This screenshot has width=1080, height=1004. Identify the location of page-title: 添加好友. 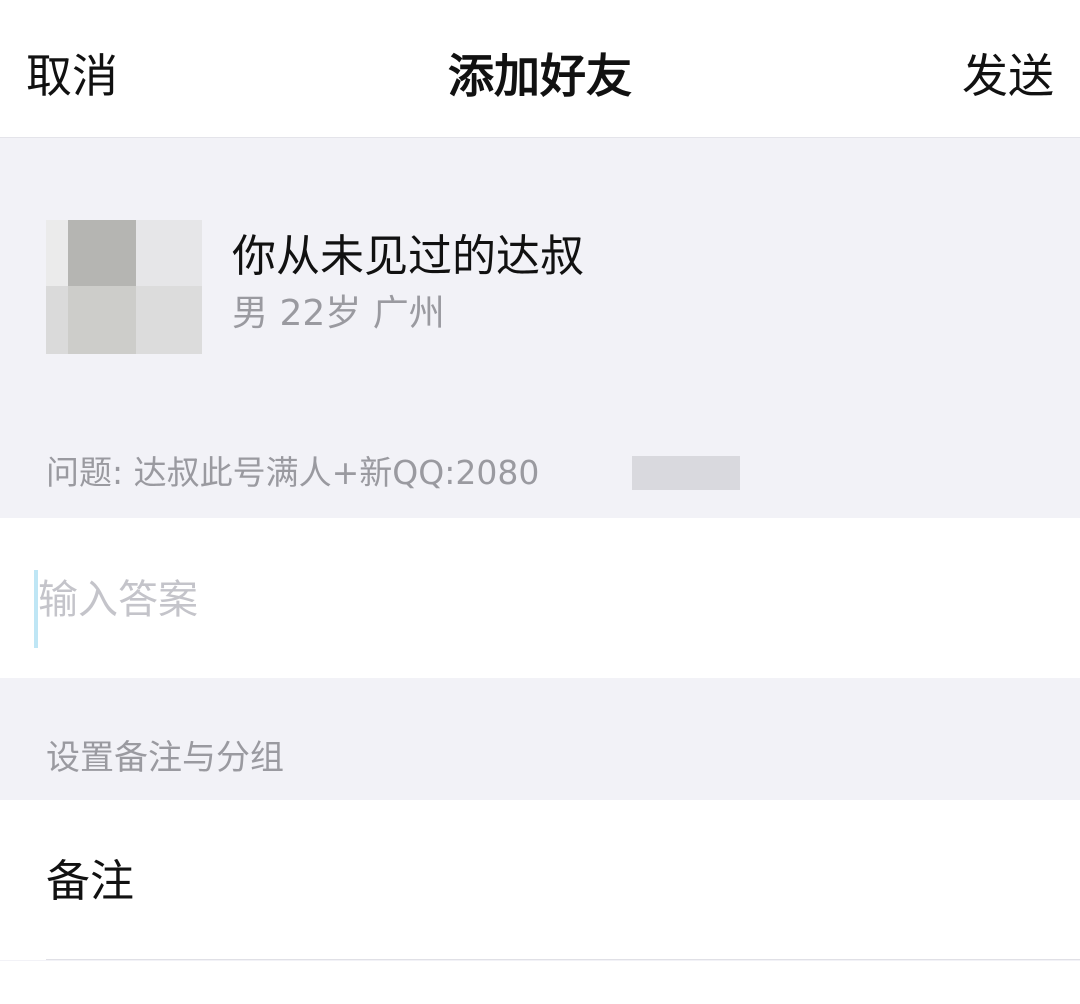
(540, 76).